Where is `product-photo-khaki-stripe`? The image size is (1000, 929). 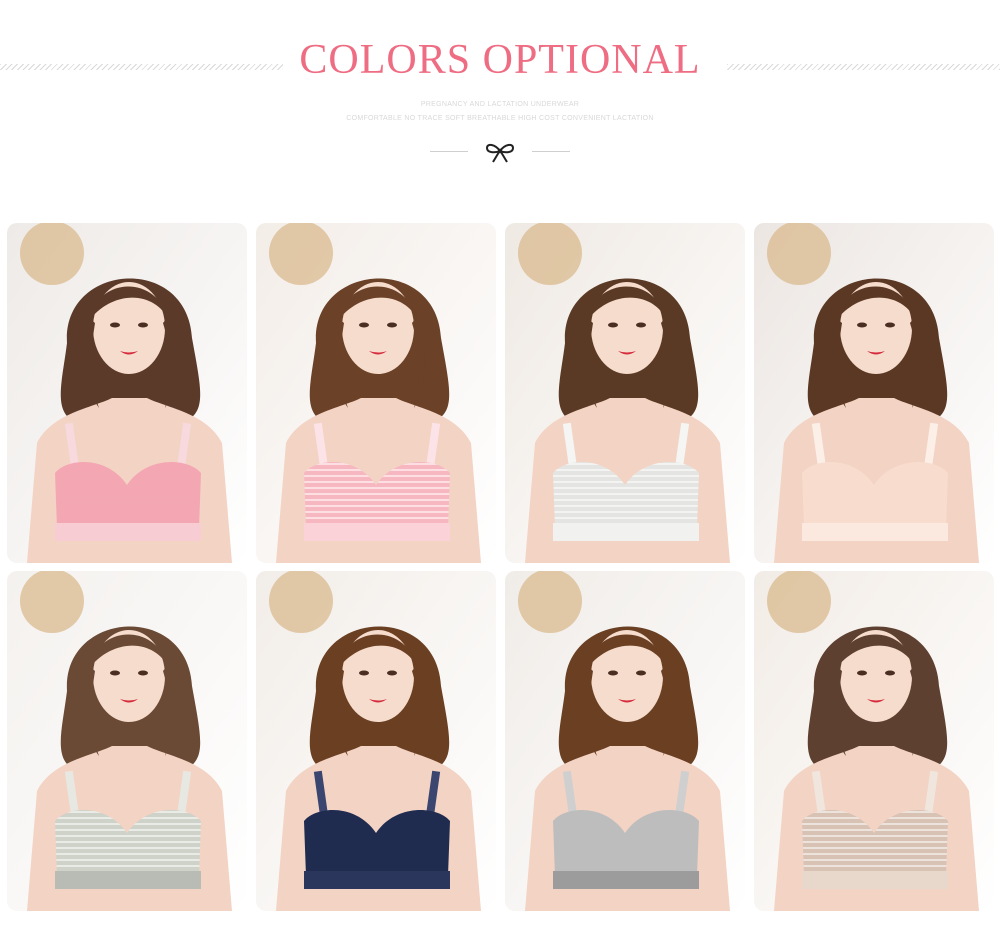 product-photo-khaki-stripe is located at coordinates (874, 741).